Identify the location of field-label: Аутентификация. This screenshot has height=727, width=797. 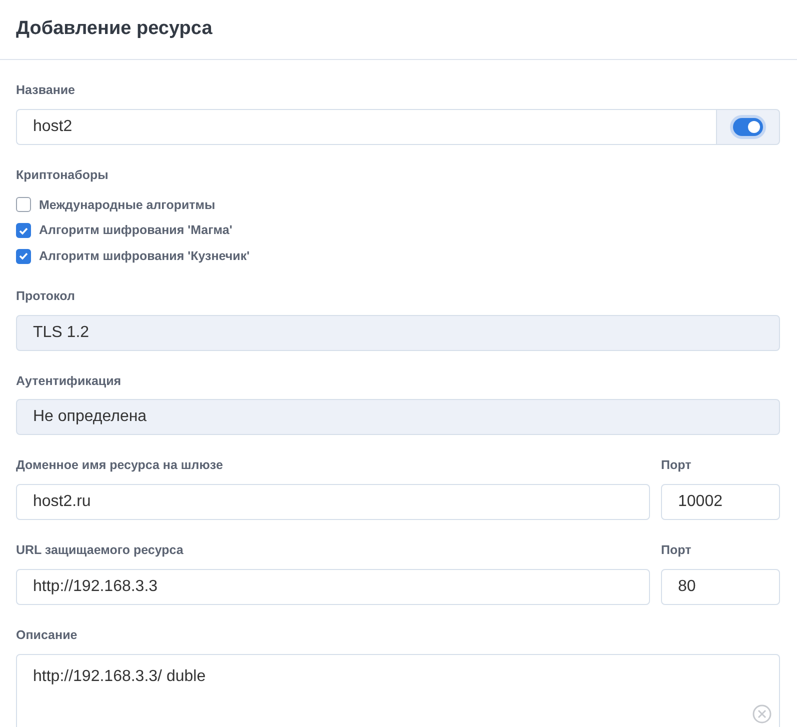
(69, 381).